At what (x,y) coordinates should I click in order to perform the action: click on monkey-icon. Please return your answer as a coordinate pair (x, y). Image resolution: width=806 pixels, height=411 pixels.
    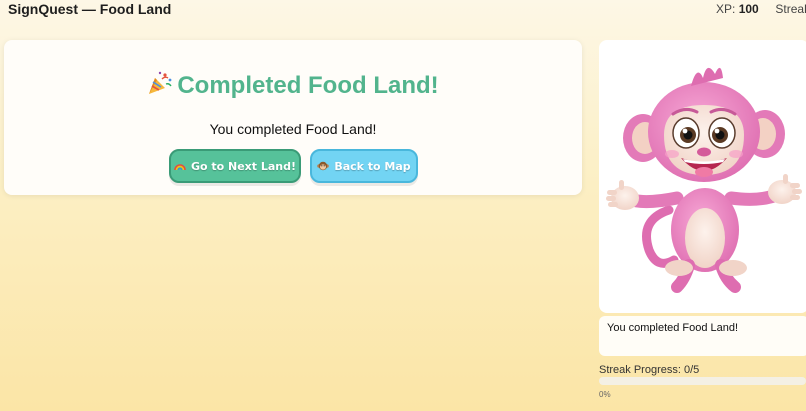
    Looking at the image, I should click on (323, 166).